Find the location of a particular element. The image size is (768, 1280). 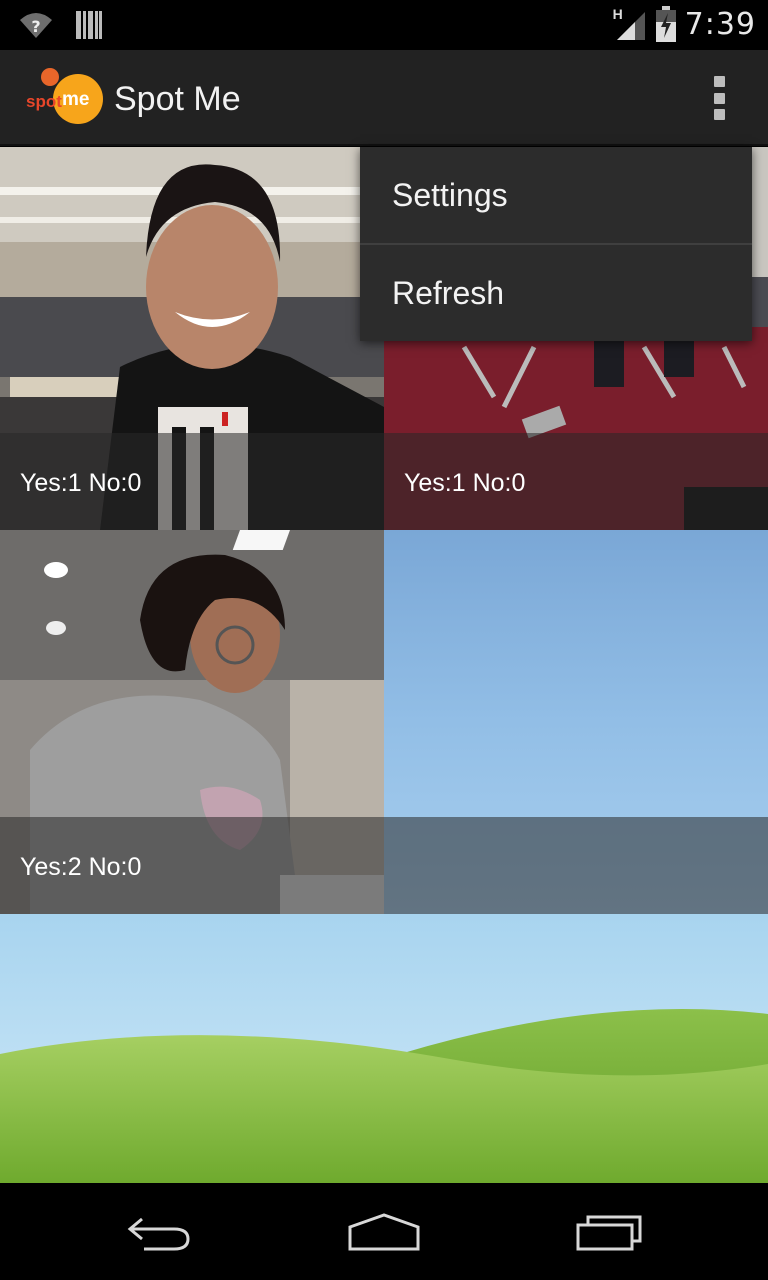

menu-item-refresh: Refresh is located at coordinates (556, 293).